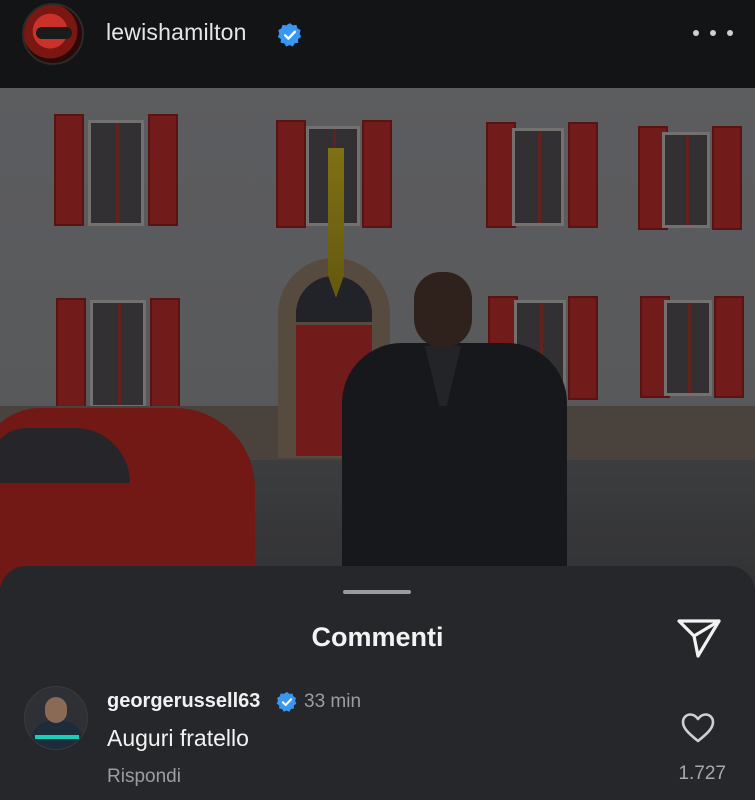 The image size is (755, 800). Describe the element at coordinates (144, 777) in the screenshot. I see `reply-button: Rispondi` at that location.